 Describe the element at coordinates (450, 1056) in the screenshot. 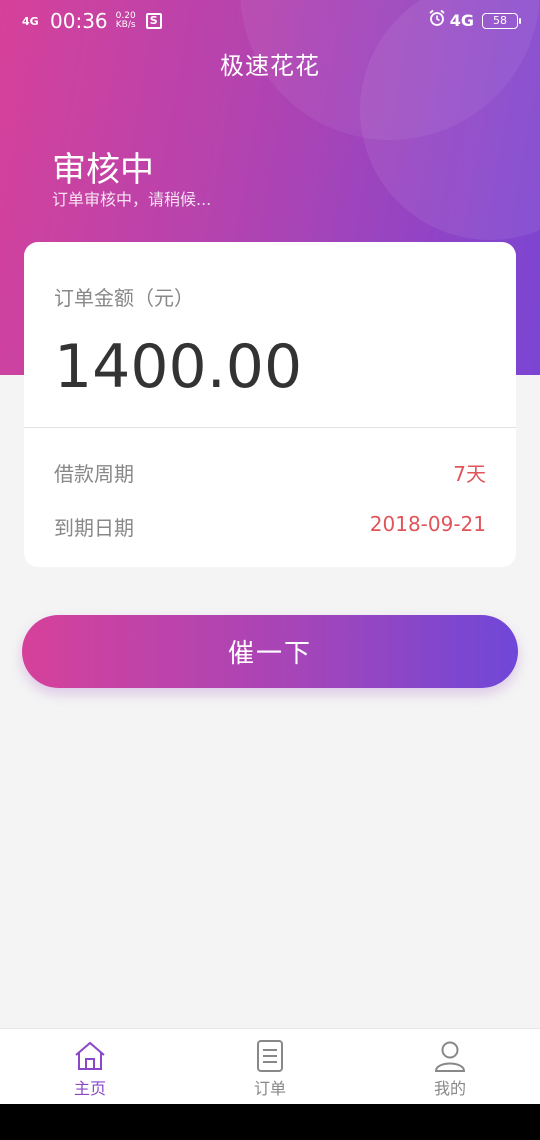

I see `user-icon` at that location.